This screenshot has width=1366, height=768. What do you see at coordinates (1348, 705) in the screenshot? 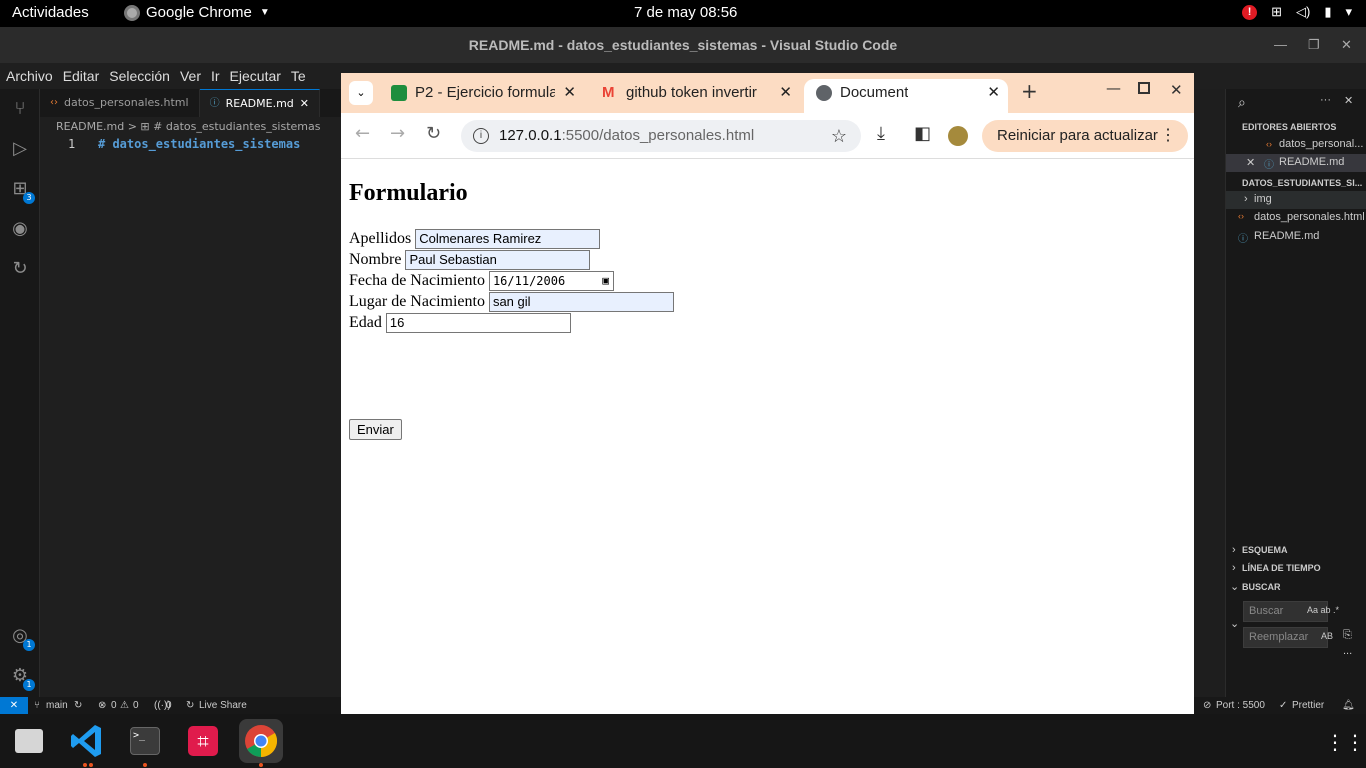
I see `notifications-icon: 🔔︎` at bounding box center [1348, 705].